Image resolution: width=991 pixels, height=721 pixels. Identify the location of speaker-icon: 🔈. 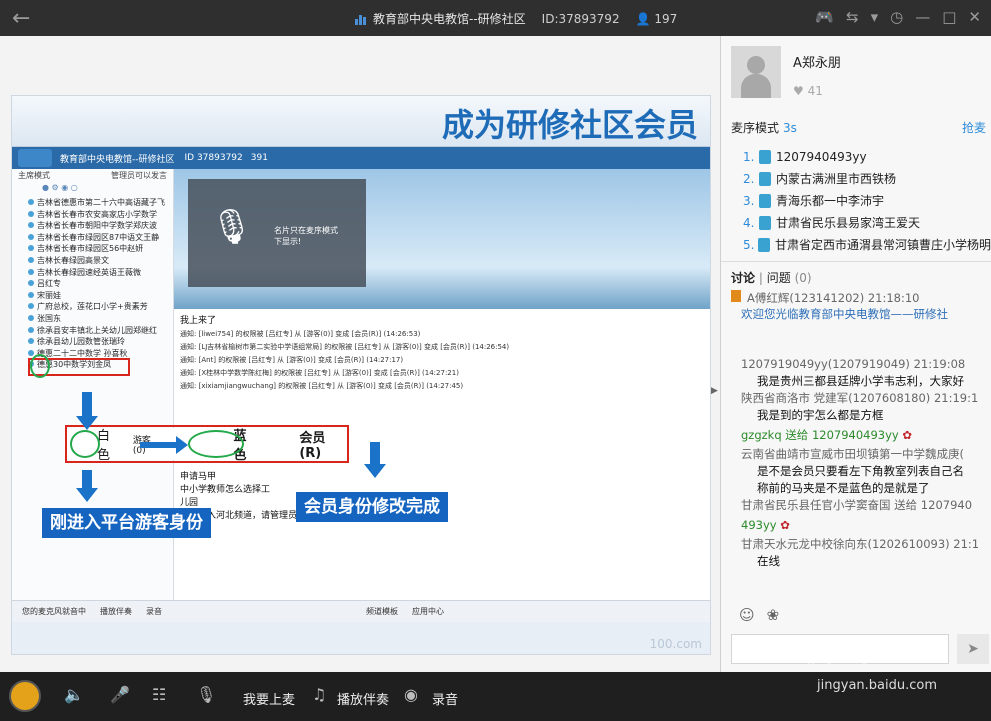
(74, 694).